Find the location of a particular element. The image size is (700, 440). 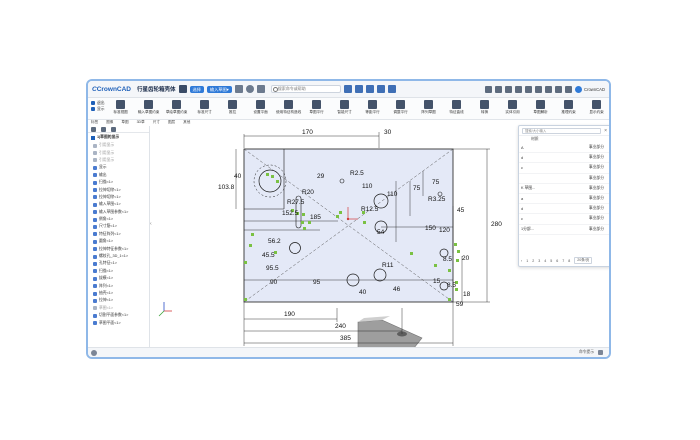

tree-item: 拉伸切除<1> is located at coordinates (118, 189).